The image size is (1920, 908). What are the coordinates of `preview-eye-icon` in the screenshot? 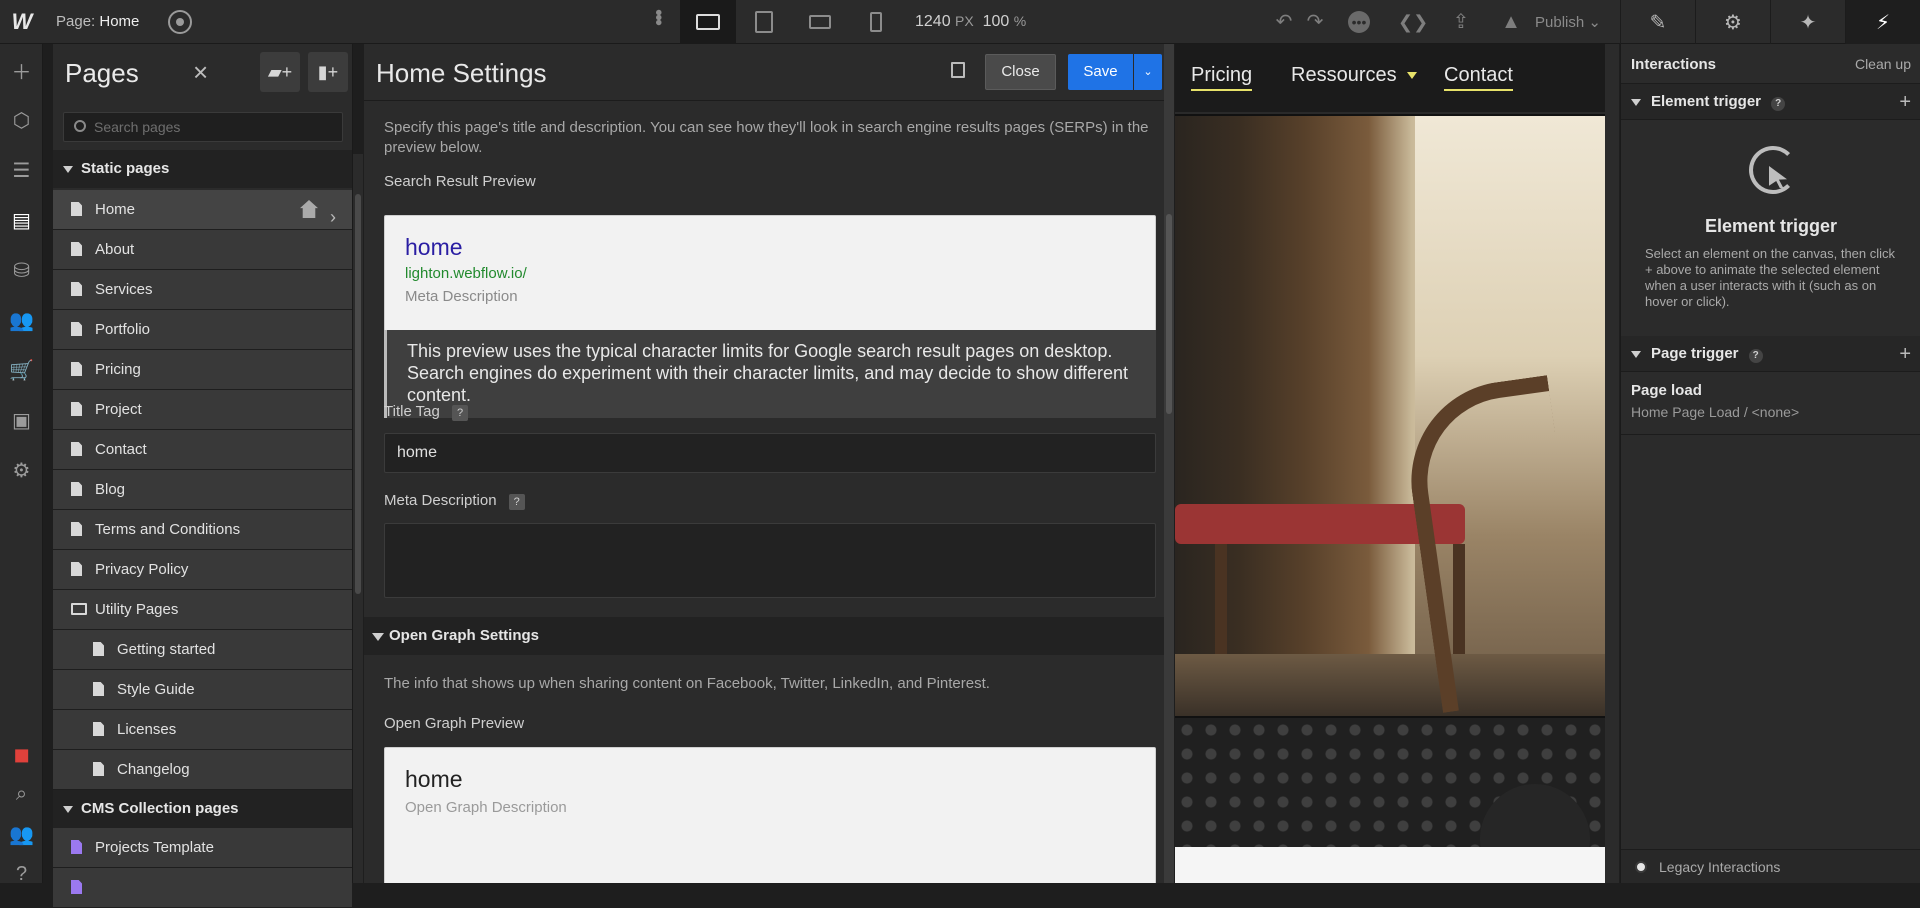 It's located at (180, 22).